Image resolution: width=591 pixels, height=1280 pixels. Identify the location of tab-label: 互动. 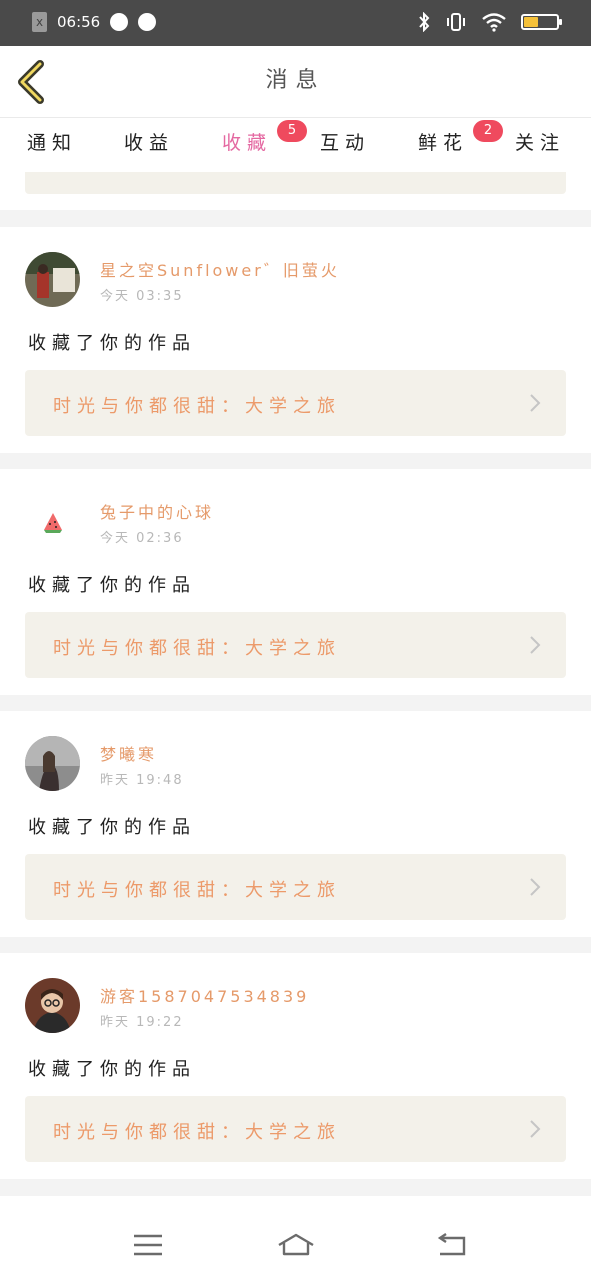
(344, 143).